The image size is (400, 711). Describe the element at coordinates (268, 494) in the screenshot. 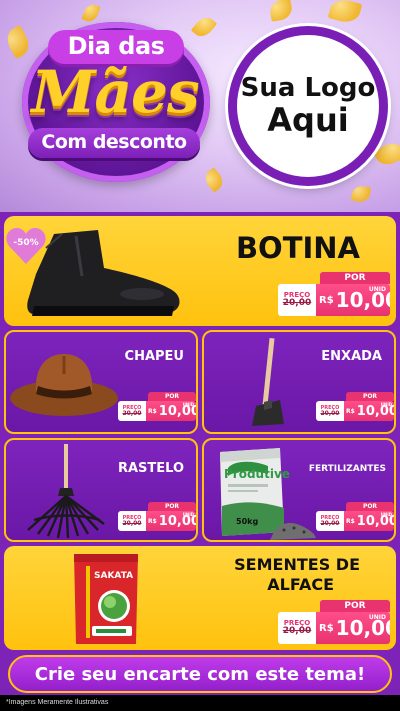

I see `fertilizer-bag-image: Produtive 50kg` at that location.